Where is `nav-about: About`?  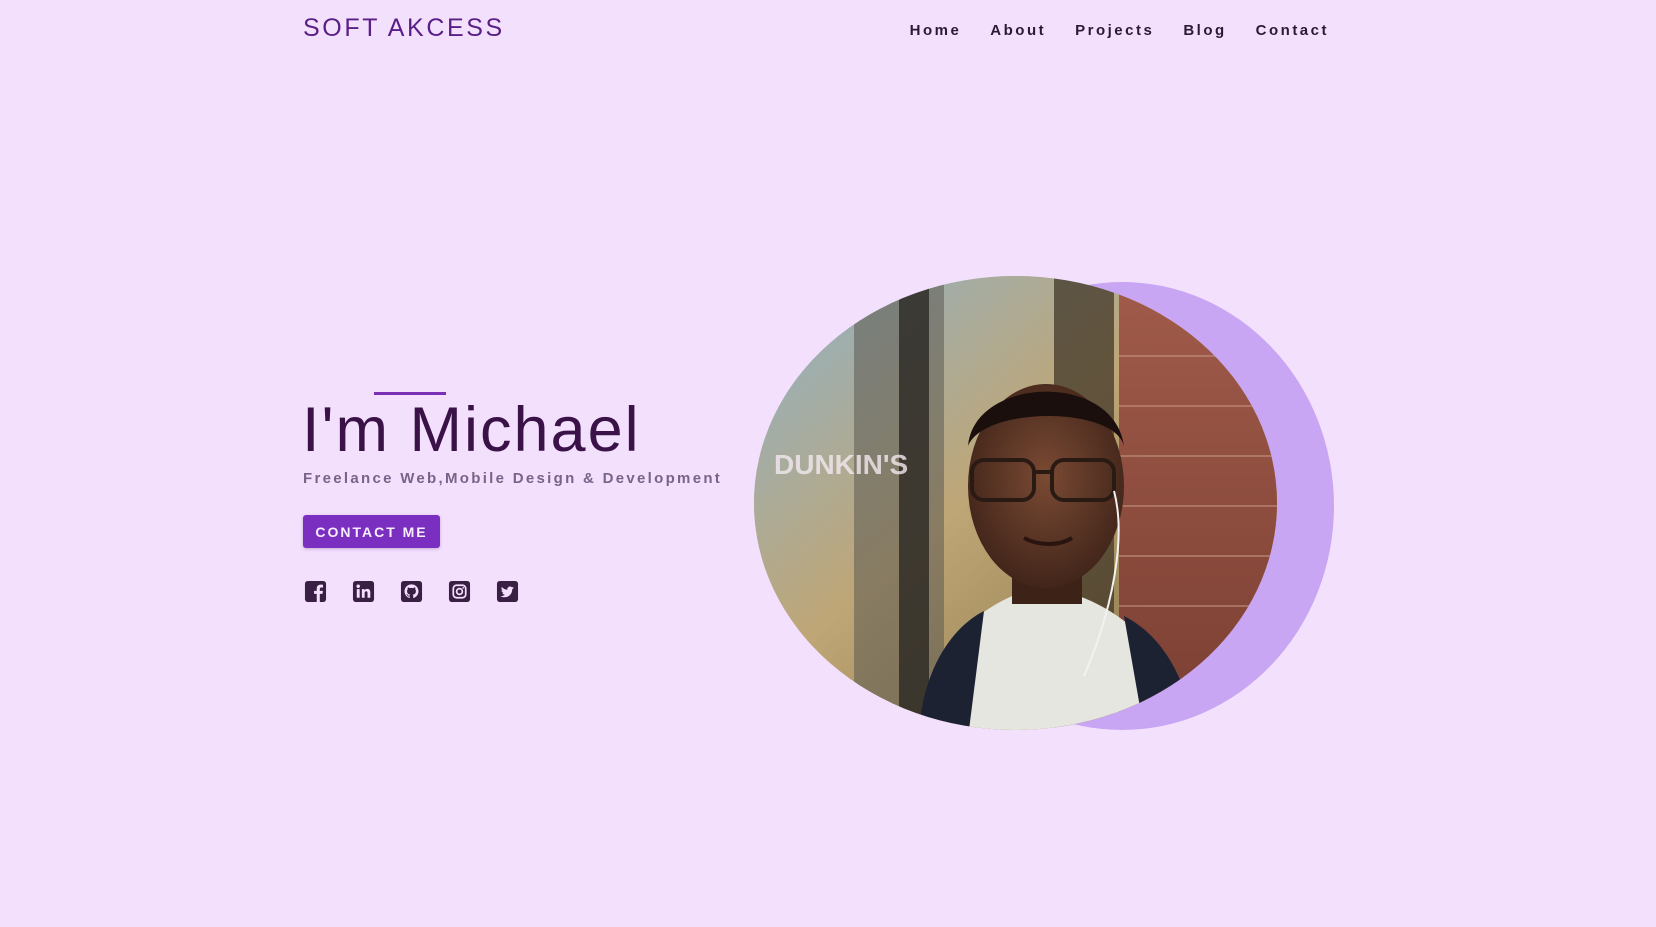 nav-about: About is located at coordinates (1018, 30).